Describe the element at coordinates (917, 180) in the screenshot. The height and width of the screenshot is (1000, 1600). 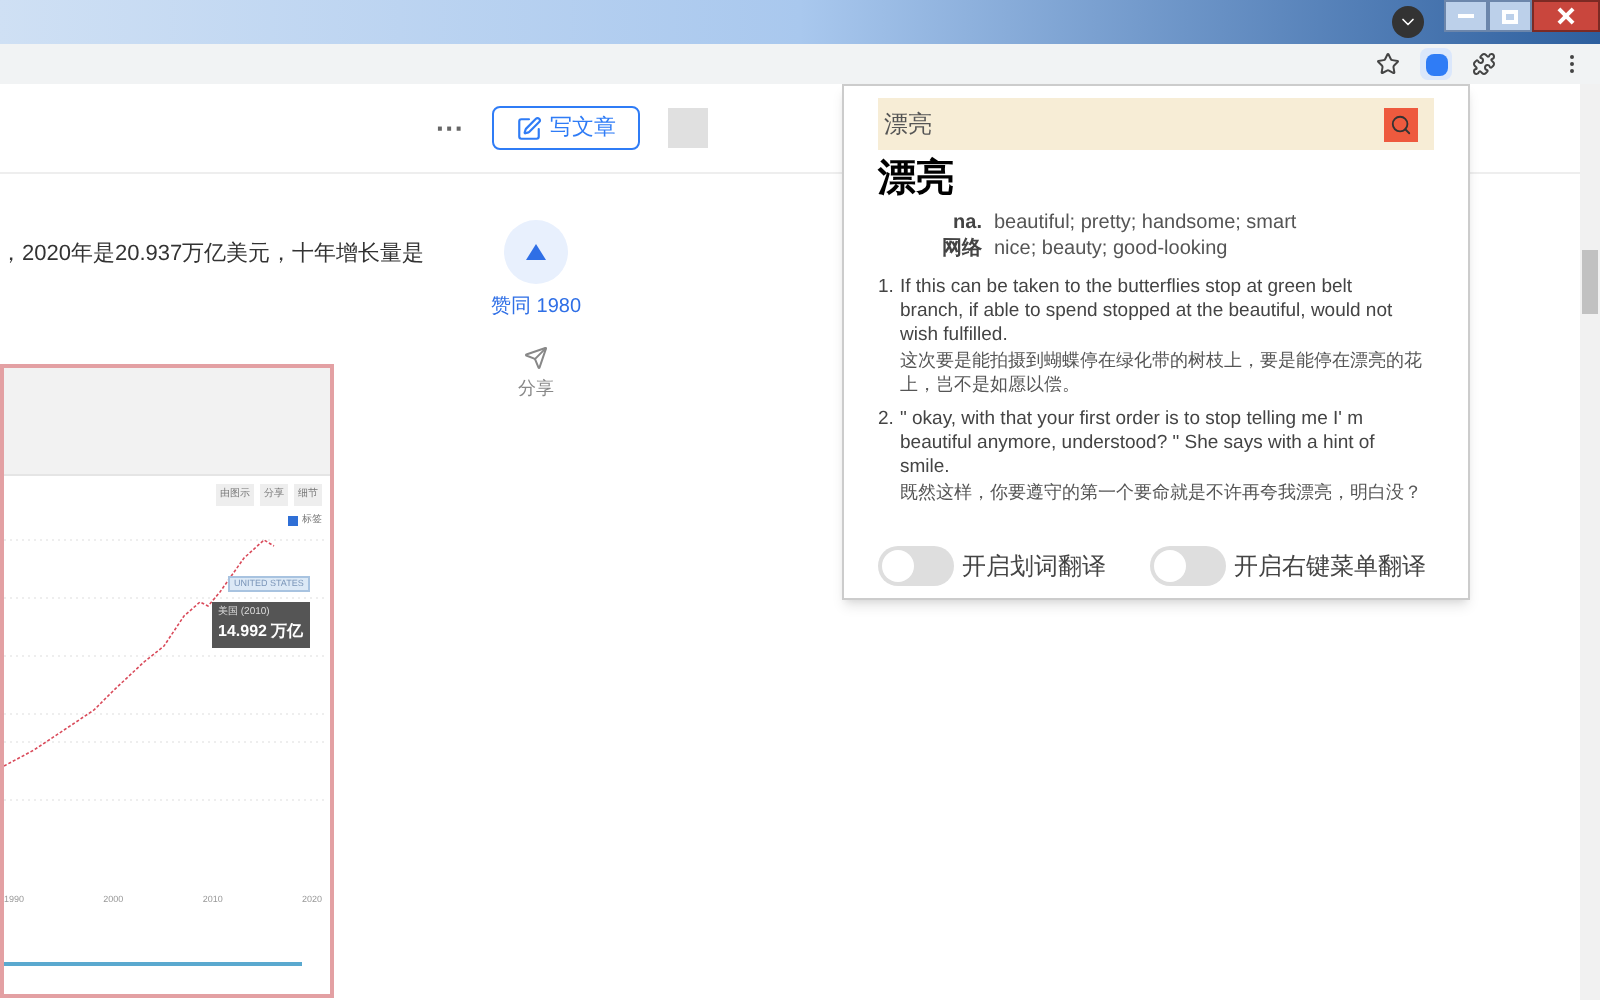
I see `headword: 漂亮` at that location.